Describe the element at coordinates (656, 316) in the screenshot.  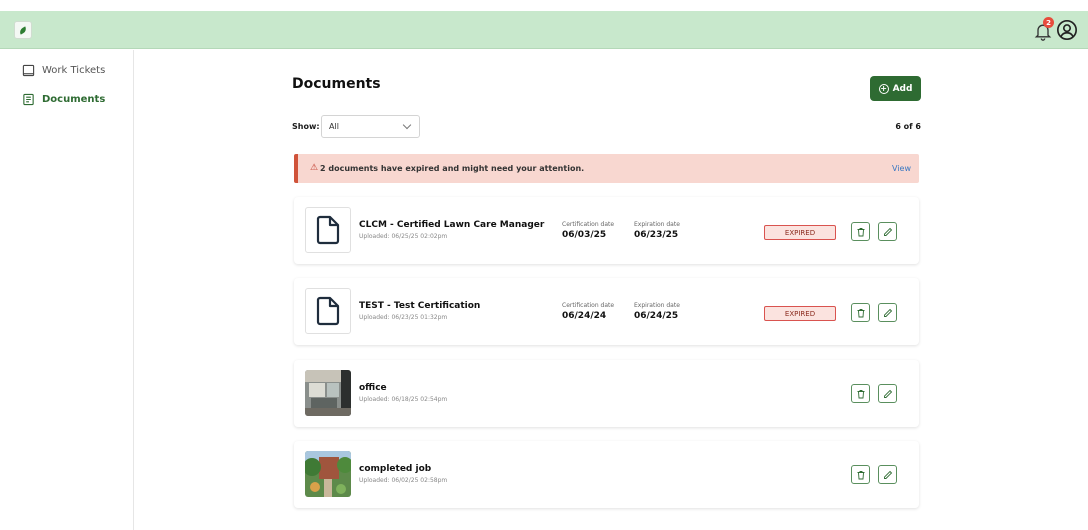
I see `exp-date-value: 06/24/25` at that location.